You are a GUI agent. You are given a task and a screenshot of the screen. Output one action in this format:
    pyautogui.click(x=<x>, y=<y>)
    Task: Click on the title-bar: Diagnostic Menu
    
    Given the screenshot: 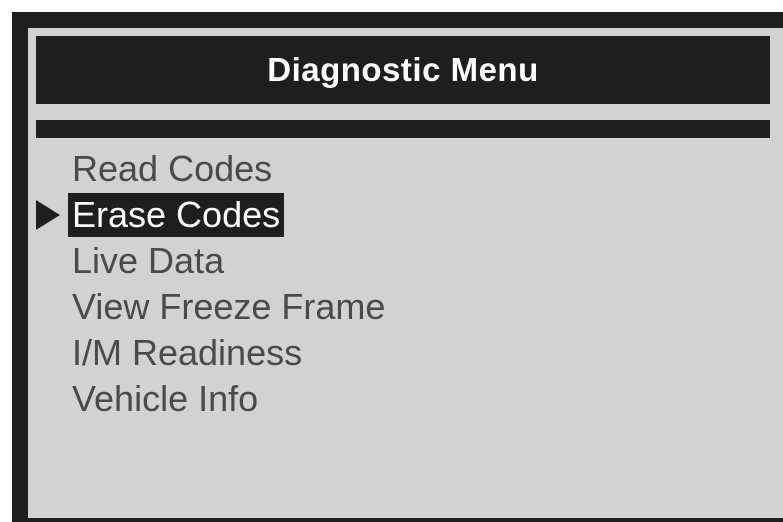 What is the action you would take?
    pyautogui.click(x=403, y=70)
    